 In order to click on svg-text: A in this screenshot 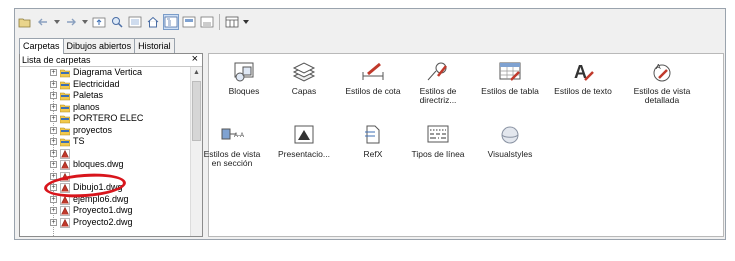, I will do `click(658, 67)`.